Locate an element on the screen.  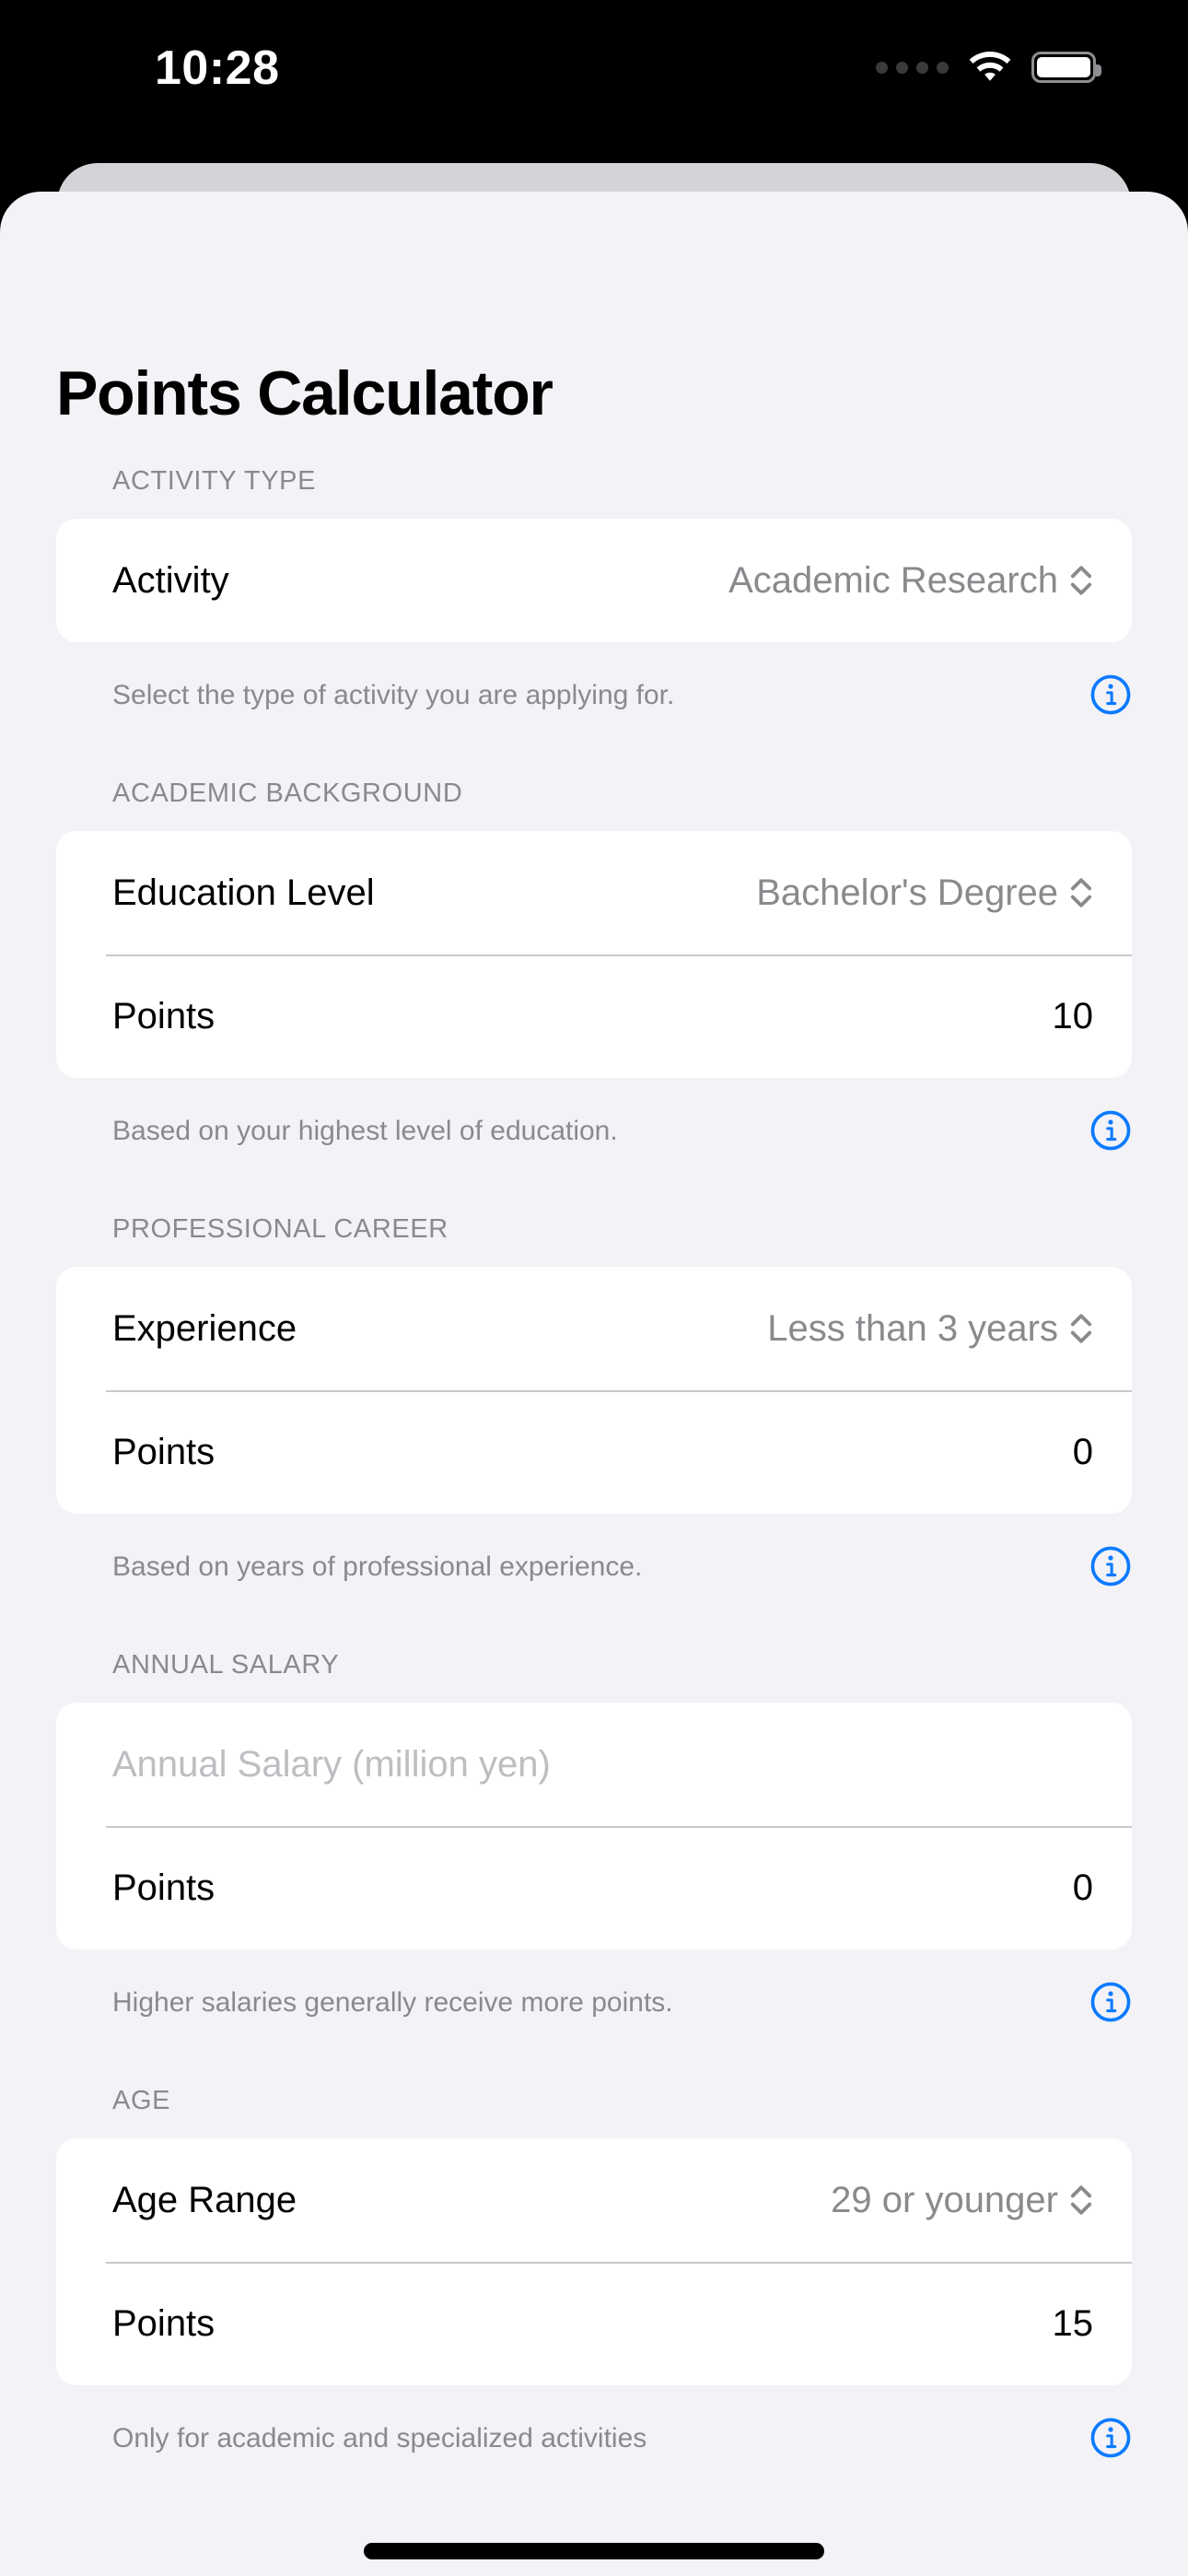
section-header: AGE is located at coordinates (141, 2100).